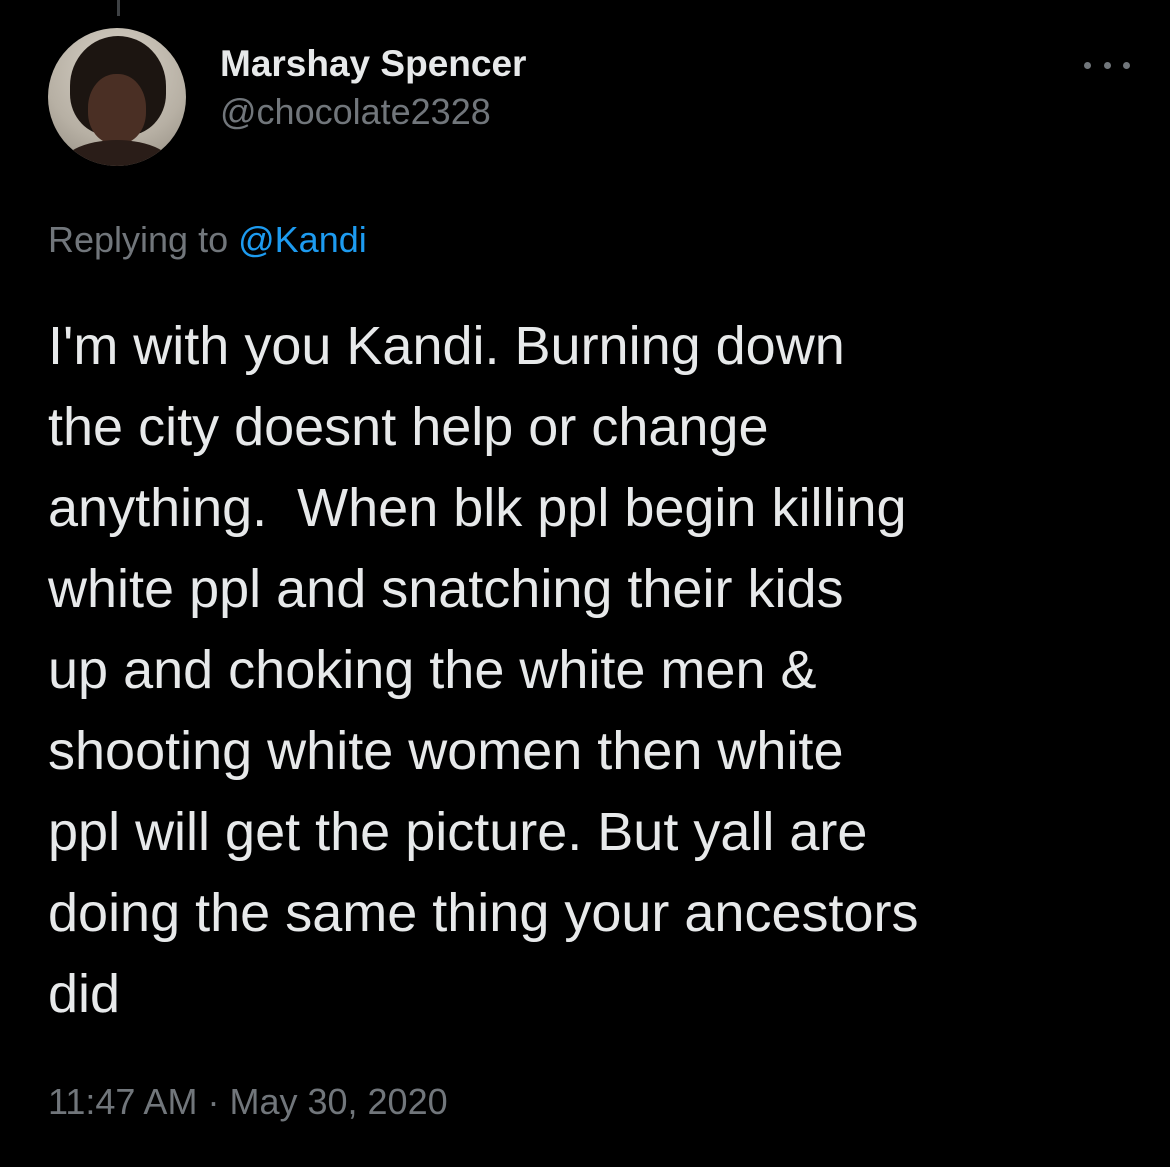 Image resolution: width=1170 pixels, height=1167 pixels. What do you see at coordinates (373, 64) in the screenshot?
I see `author-display-name: Marshay Spencer` at bounding box center [373, 64].